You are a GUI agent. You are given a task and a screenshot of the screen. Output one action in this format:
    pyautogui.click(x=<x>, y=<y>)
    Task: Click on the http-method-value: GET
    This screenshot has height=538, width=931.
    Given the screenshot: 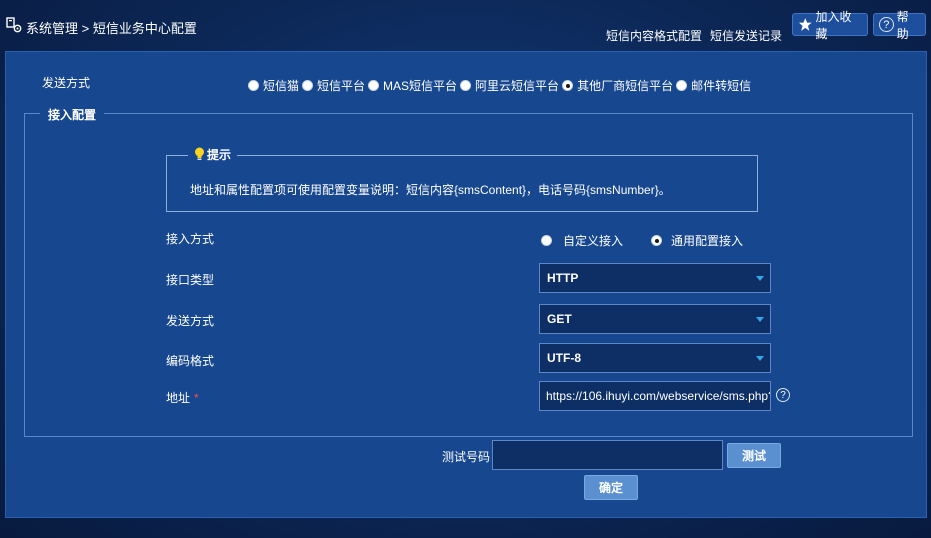 What is the action you would take?
    pyautogui.click(x=559, y=319)
    